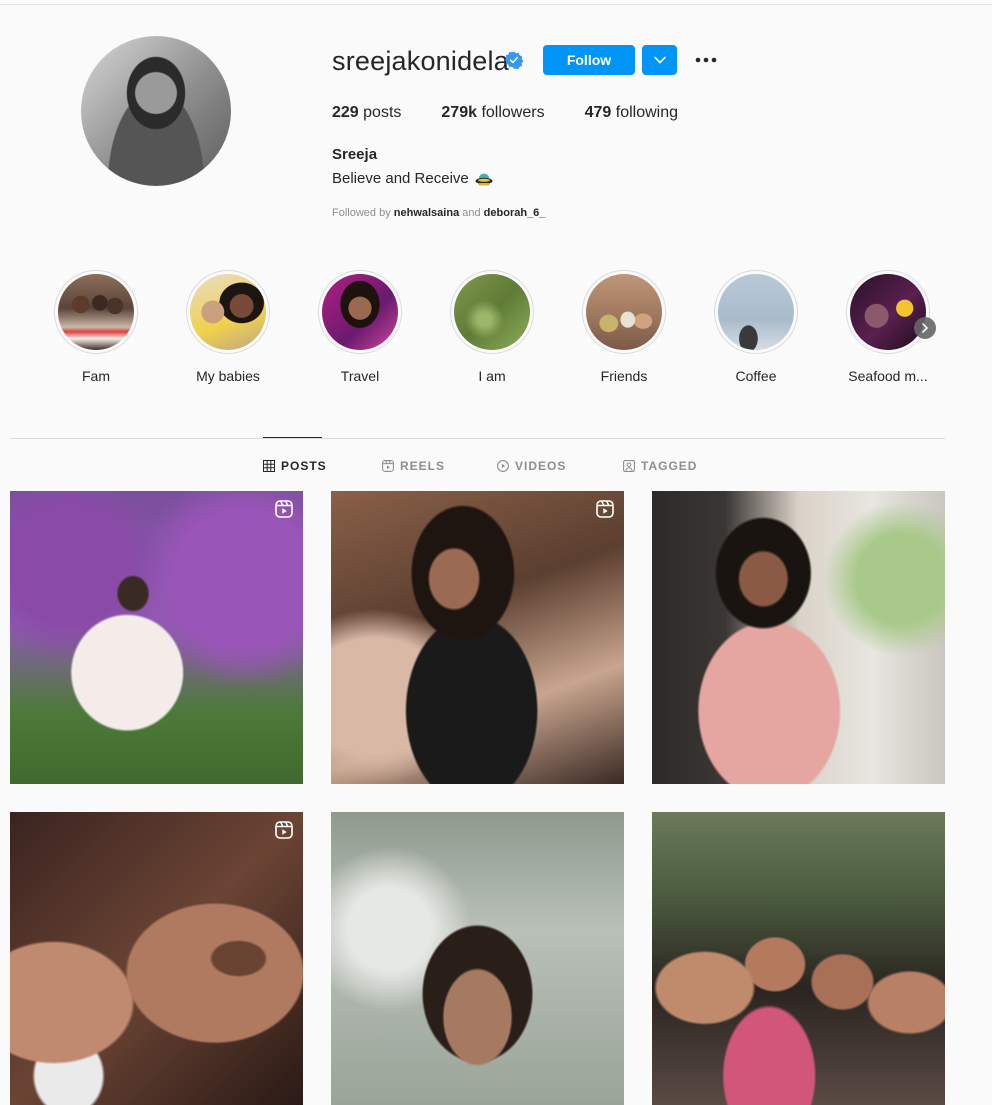  Describe the element at coordinates (471, 213) in the screenshot. I see `followed-by-and: and` at that location.